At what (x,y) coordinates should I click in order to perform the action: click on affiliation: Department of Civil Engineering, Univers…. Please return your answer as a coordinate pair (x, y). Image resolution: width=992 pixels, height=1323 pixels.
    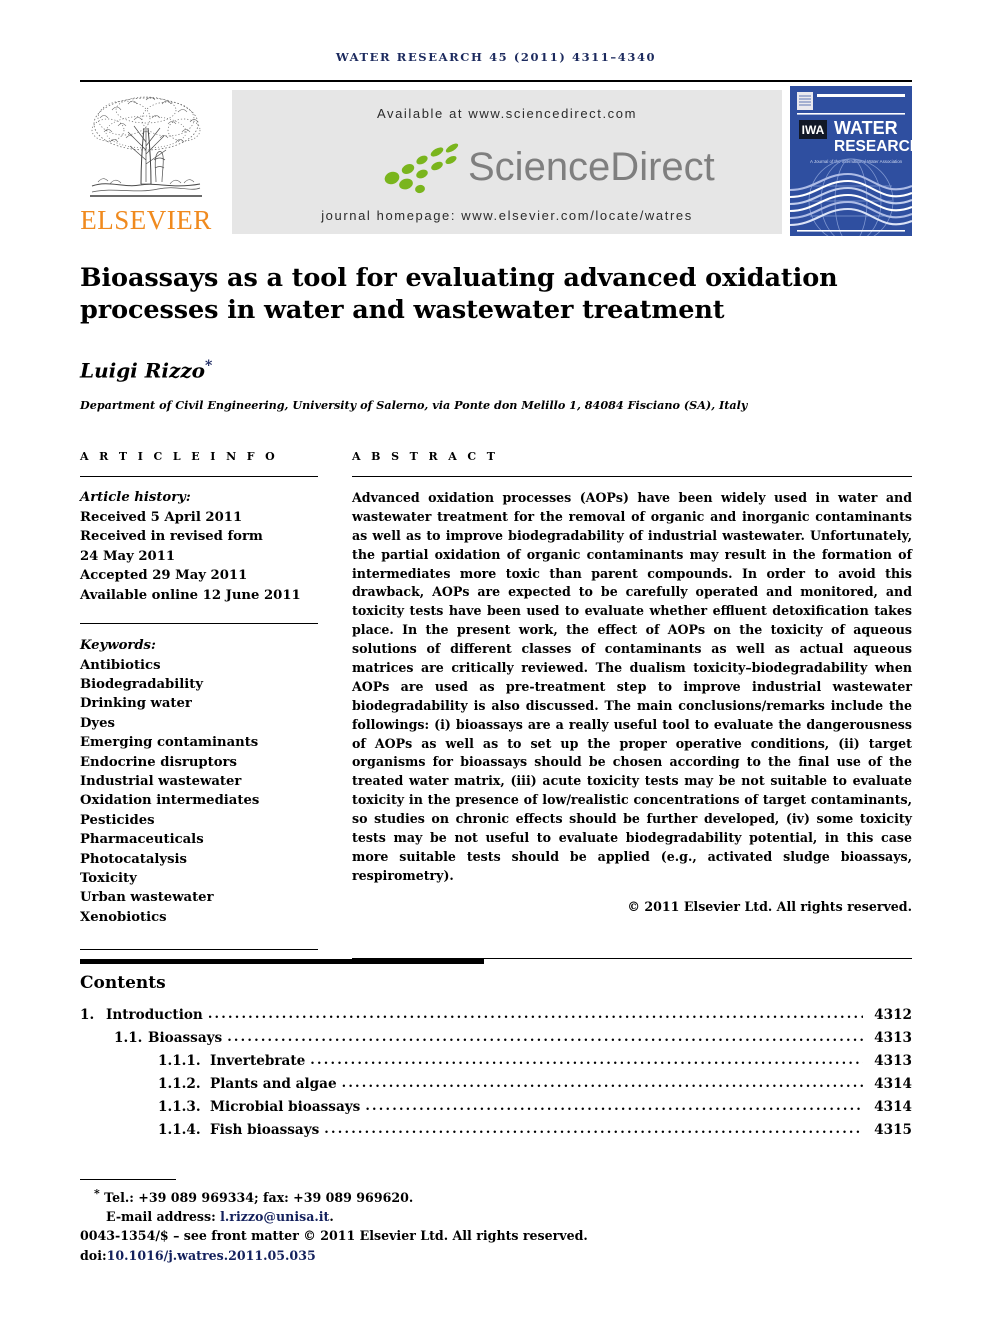
    Looking at the image, I should click on (414, 405).